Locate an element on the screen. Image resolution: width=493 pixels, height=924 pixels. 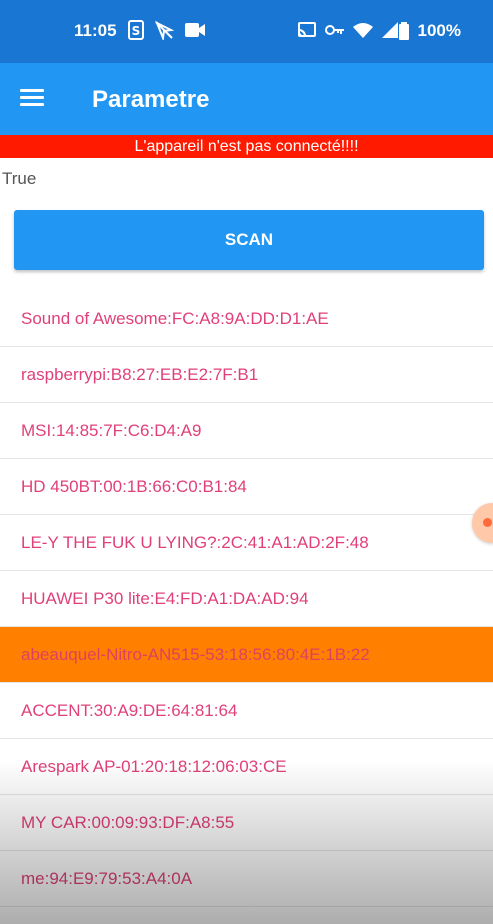
device-label: MSI:14:85:7F:C6:D4:A9 is located at coordinates (111, 430).